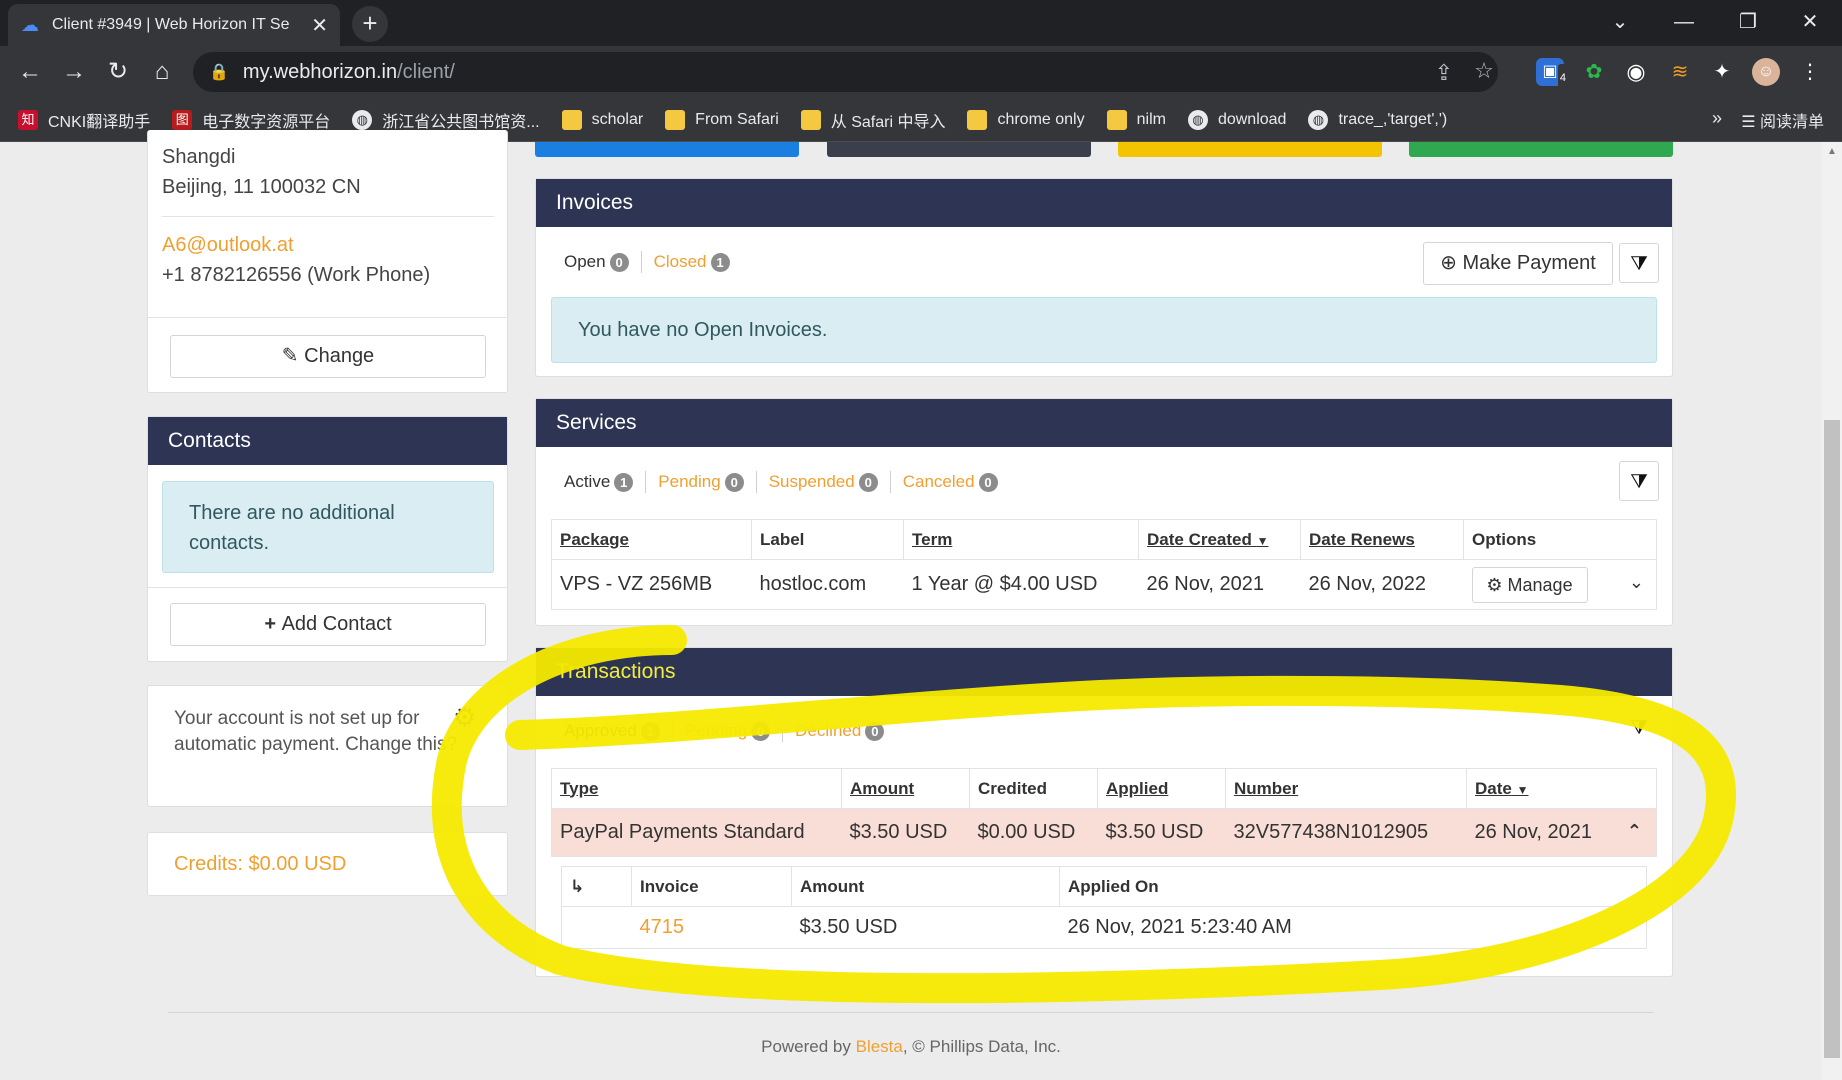 The width and height of the screenshot is (1842, 1080). Describe the element at coordinates (174, 25) in the screenshot. I see `browser-tab: ☁ Client #3949 | Web Horizon IT Se ✕` at that location.